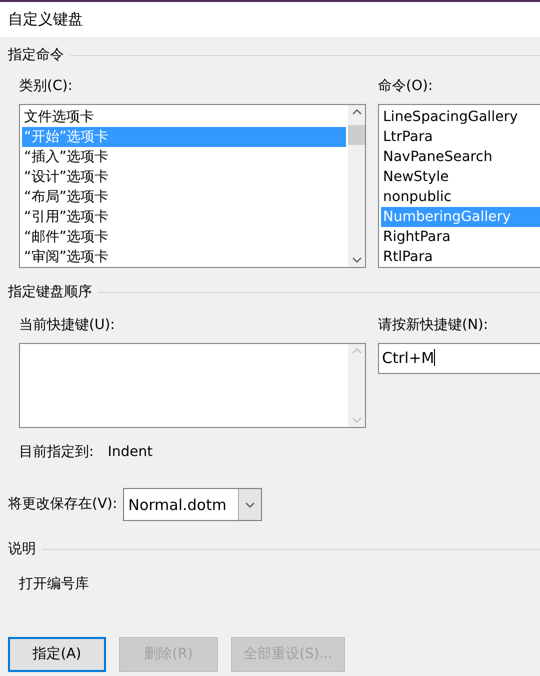 The height and width of the screenshot is (676, 540). Describe the element at coordinates (184, 117) in the screenshot. I see `list-item: 文件选项卡` at that location.